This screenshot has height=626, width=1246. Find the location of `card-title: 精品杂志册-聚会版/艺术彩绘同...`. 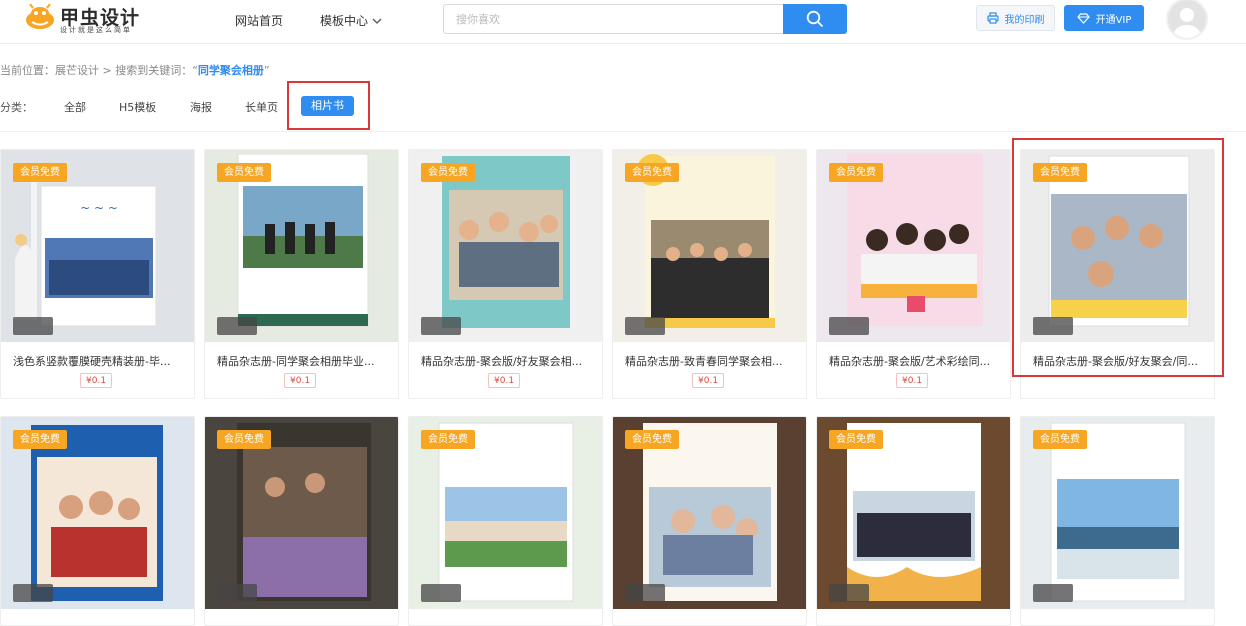

card-title: 精品杂志册-聚会版/艺术彩绘同... is located at coordinates (915, 361).